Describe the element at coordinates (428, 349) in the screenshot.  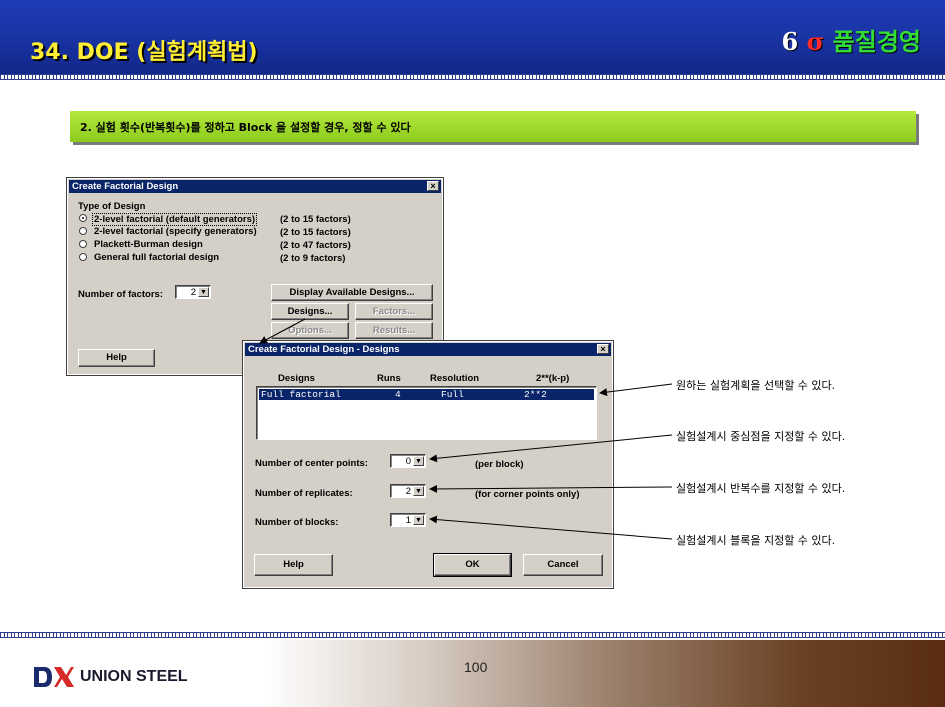
I see `dialog-titlebar: Create Factorial Design - Designs ×` at that location.